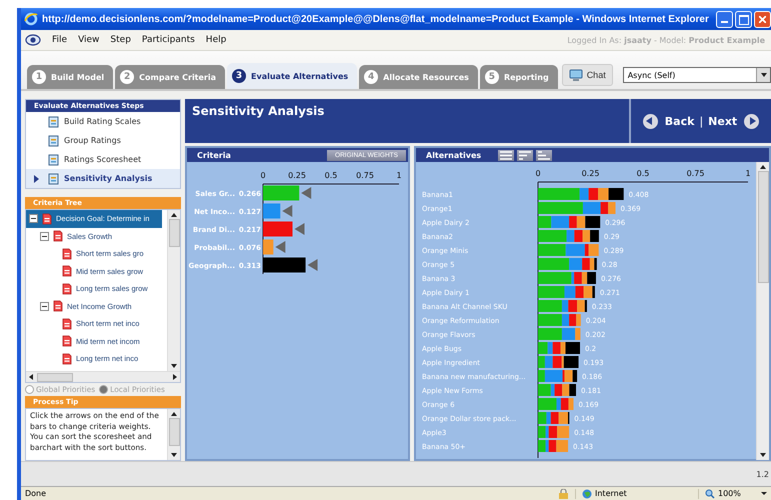  Describe the element at coordinates (258, 111) in the screenshot. I see `page-title: Sensitivity Analysis` at that location.